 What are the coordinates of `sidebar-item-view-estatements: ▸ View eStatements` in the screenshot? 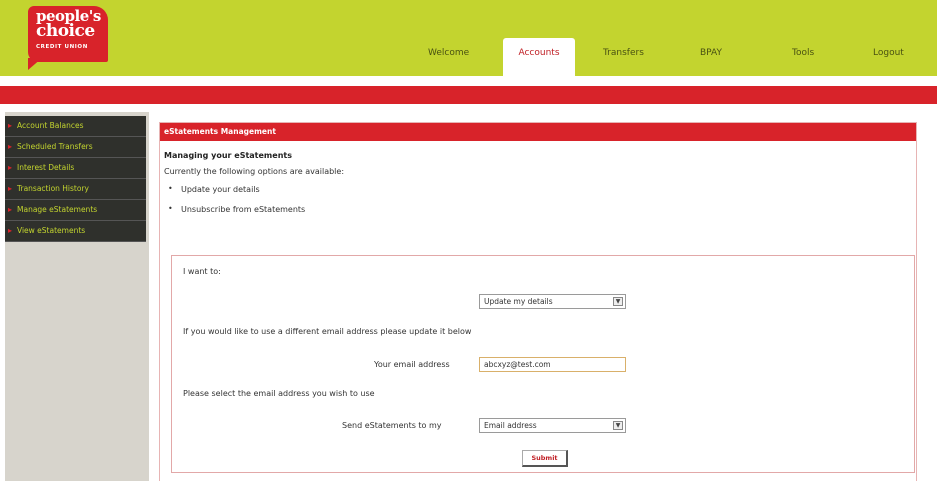 It's located at (75, 231).